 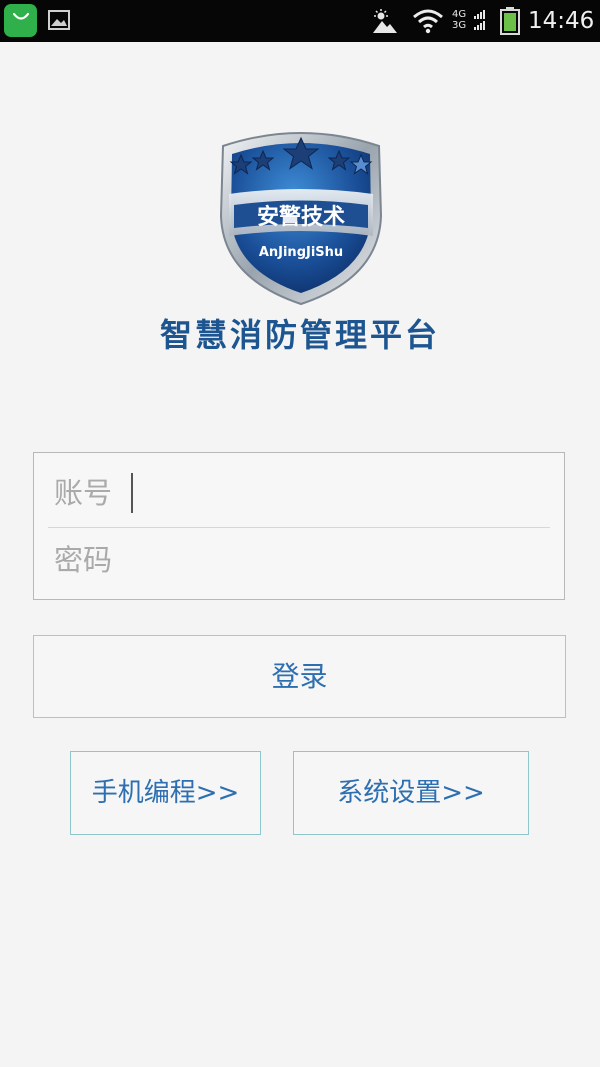 What do you see at coordinates (289, 493) in the screenshot?
I see `account-input` at bounding box center [289, 493].